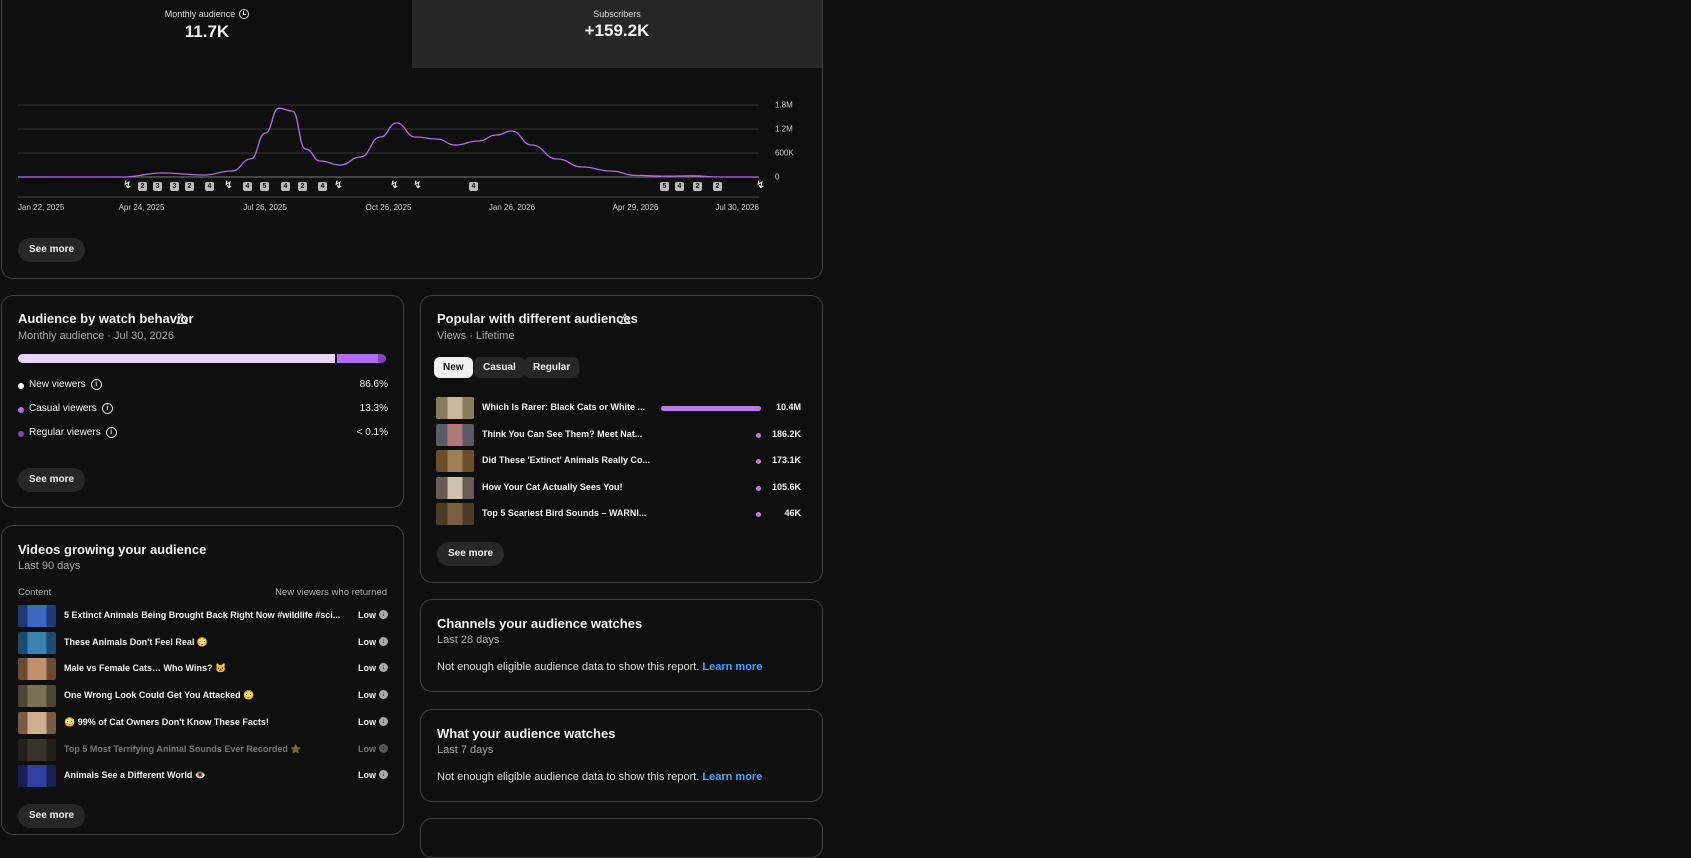 The height and width of the screenshot is (858, 1691). What do you see at coordinates (52, 816) in the screenshot?
I see `growing-see-more-button: See more` at bounding box center [52, 816].